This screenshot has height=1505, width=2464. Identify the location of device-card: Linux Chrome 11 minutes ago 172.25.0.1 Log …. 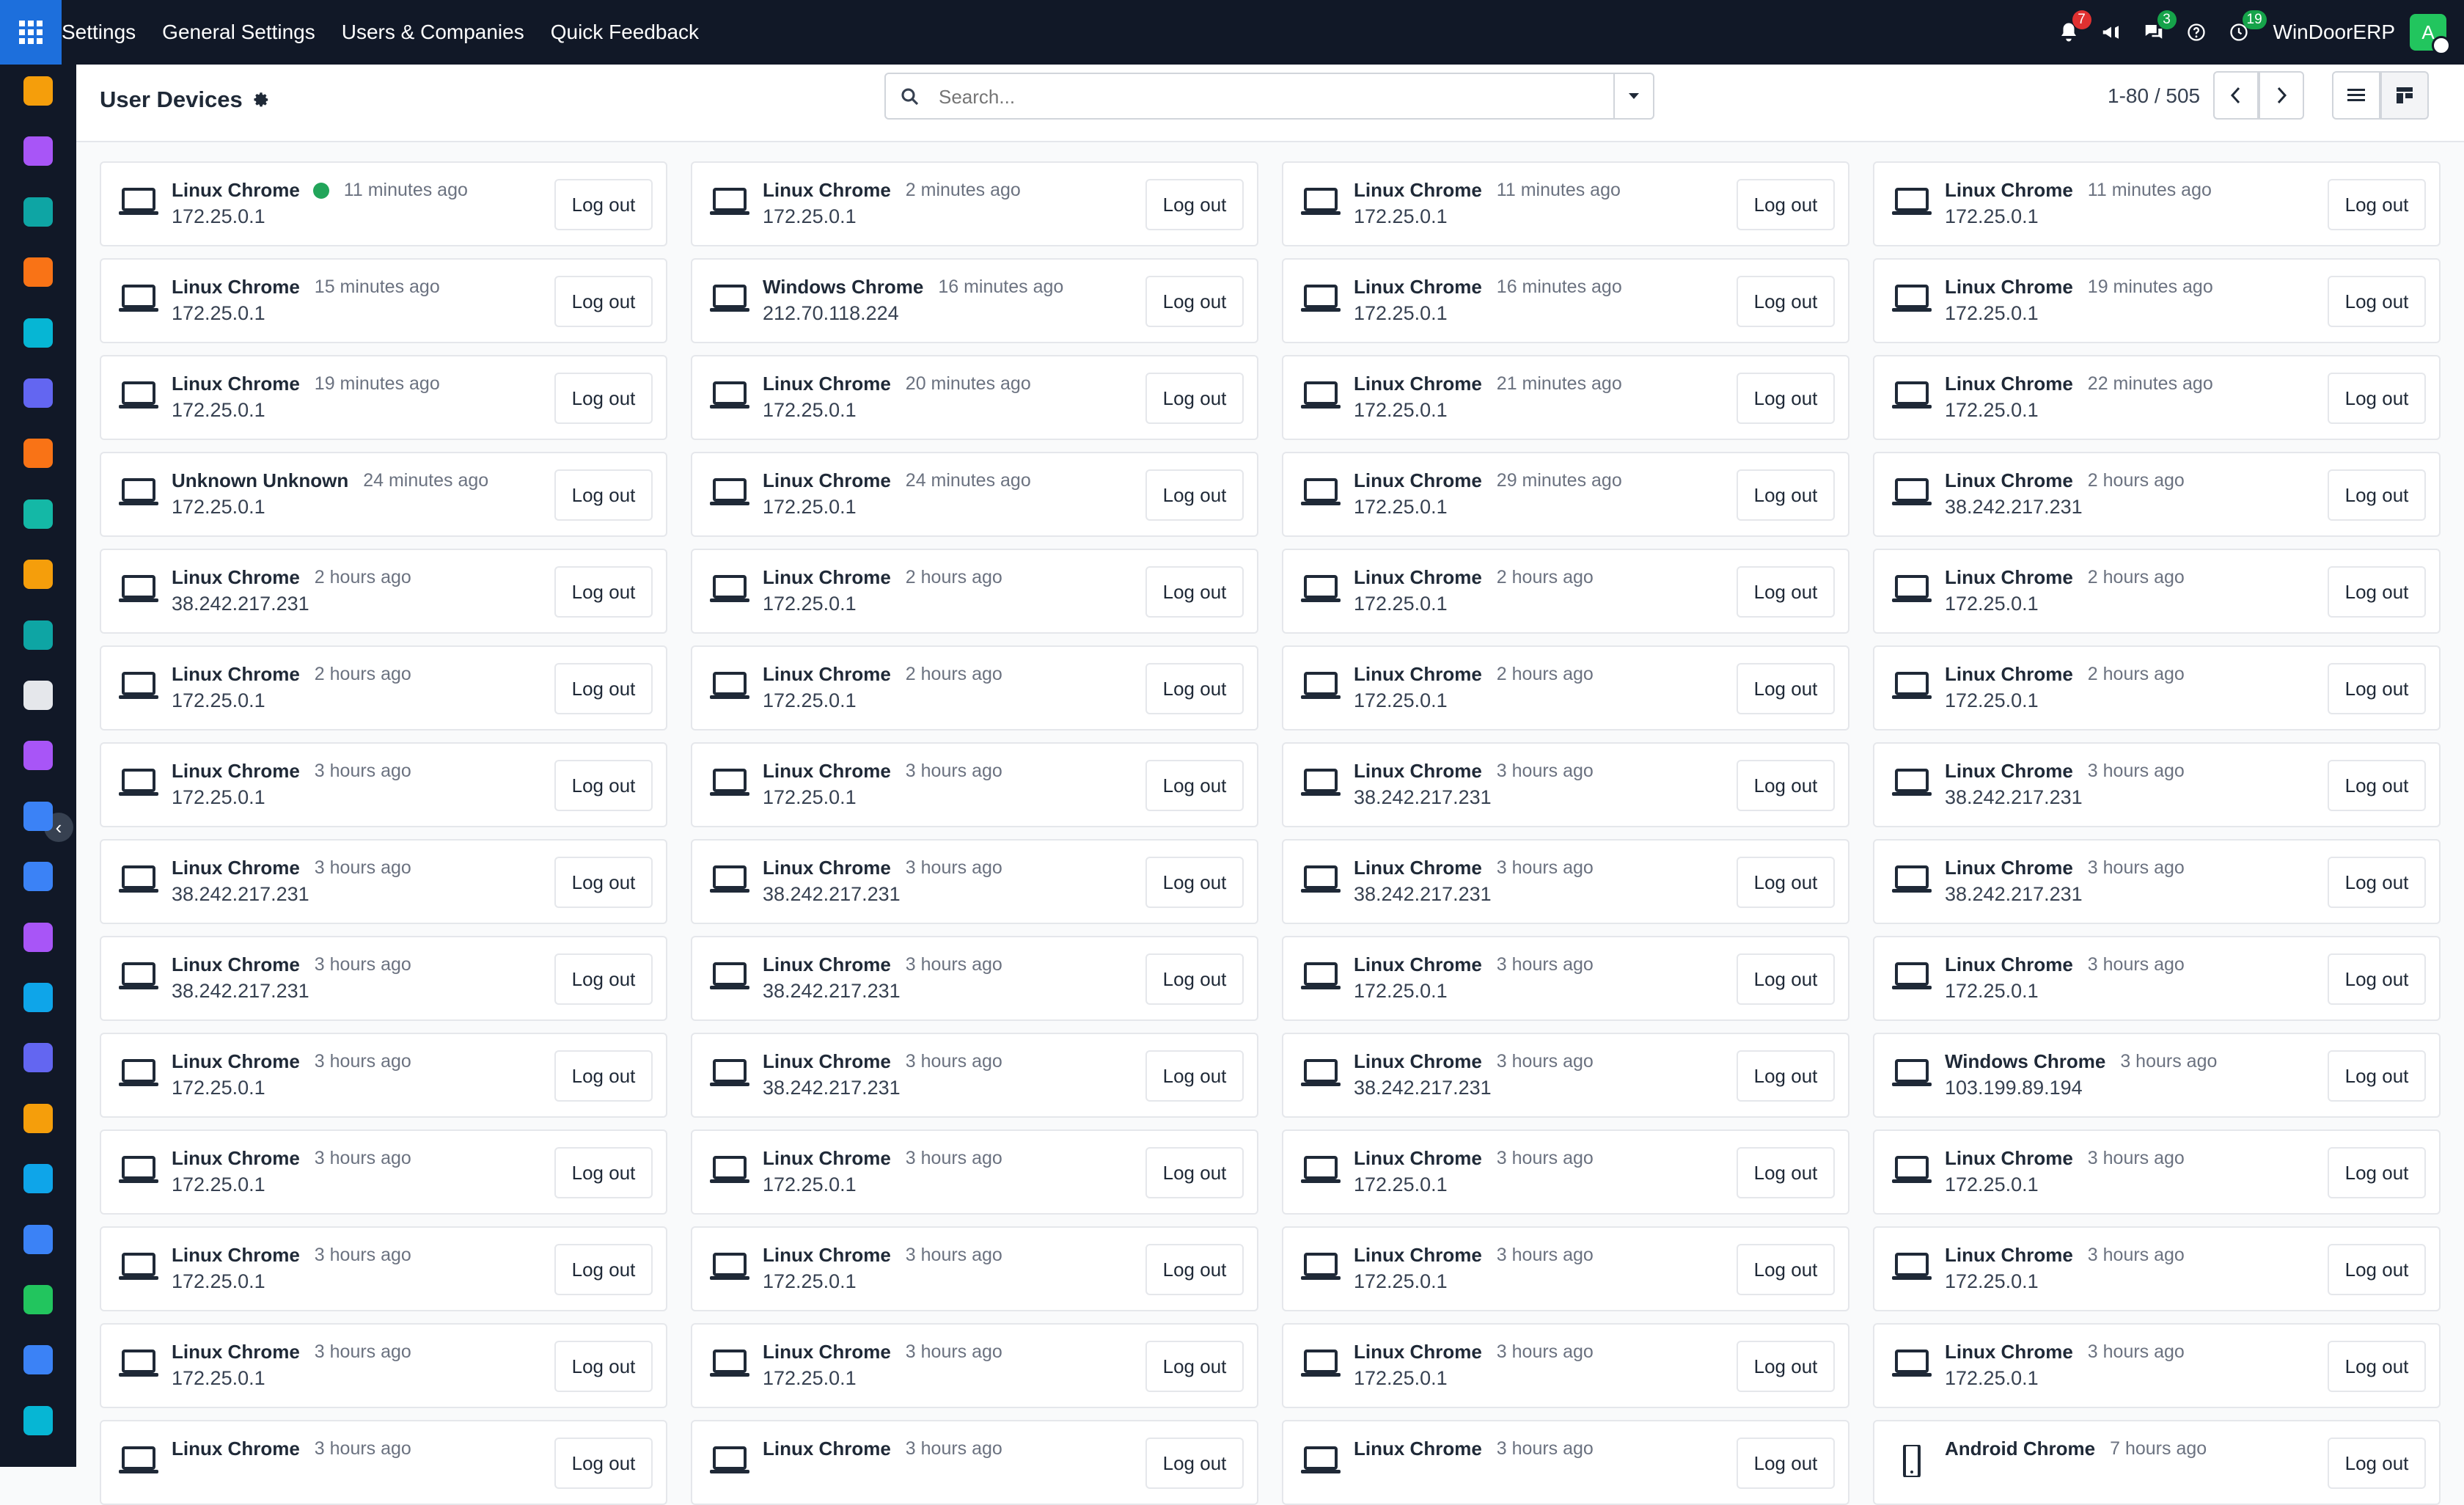
(383, 203).